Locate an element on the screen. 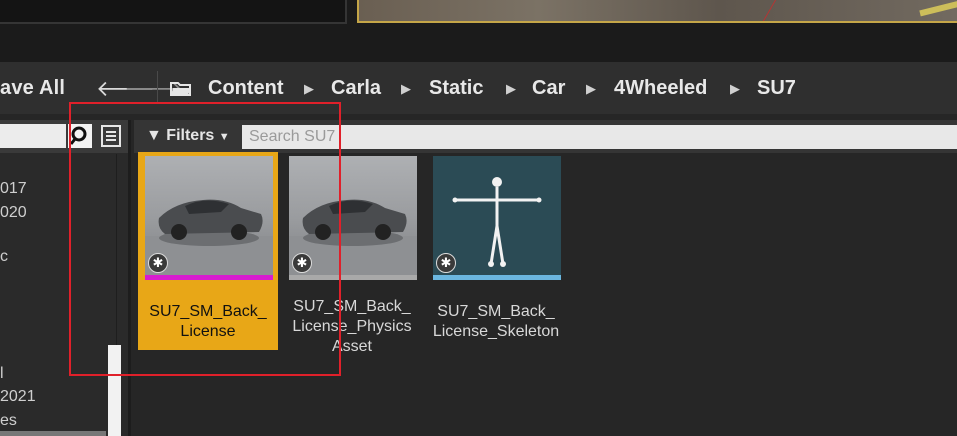  filter-bar: ▼ Filters ▼ is located at coordinates (545, 136).